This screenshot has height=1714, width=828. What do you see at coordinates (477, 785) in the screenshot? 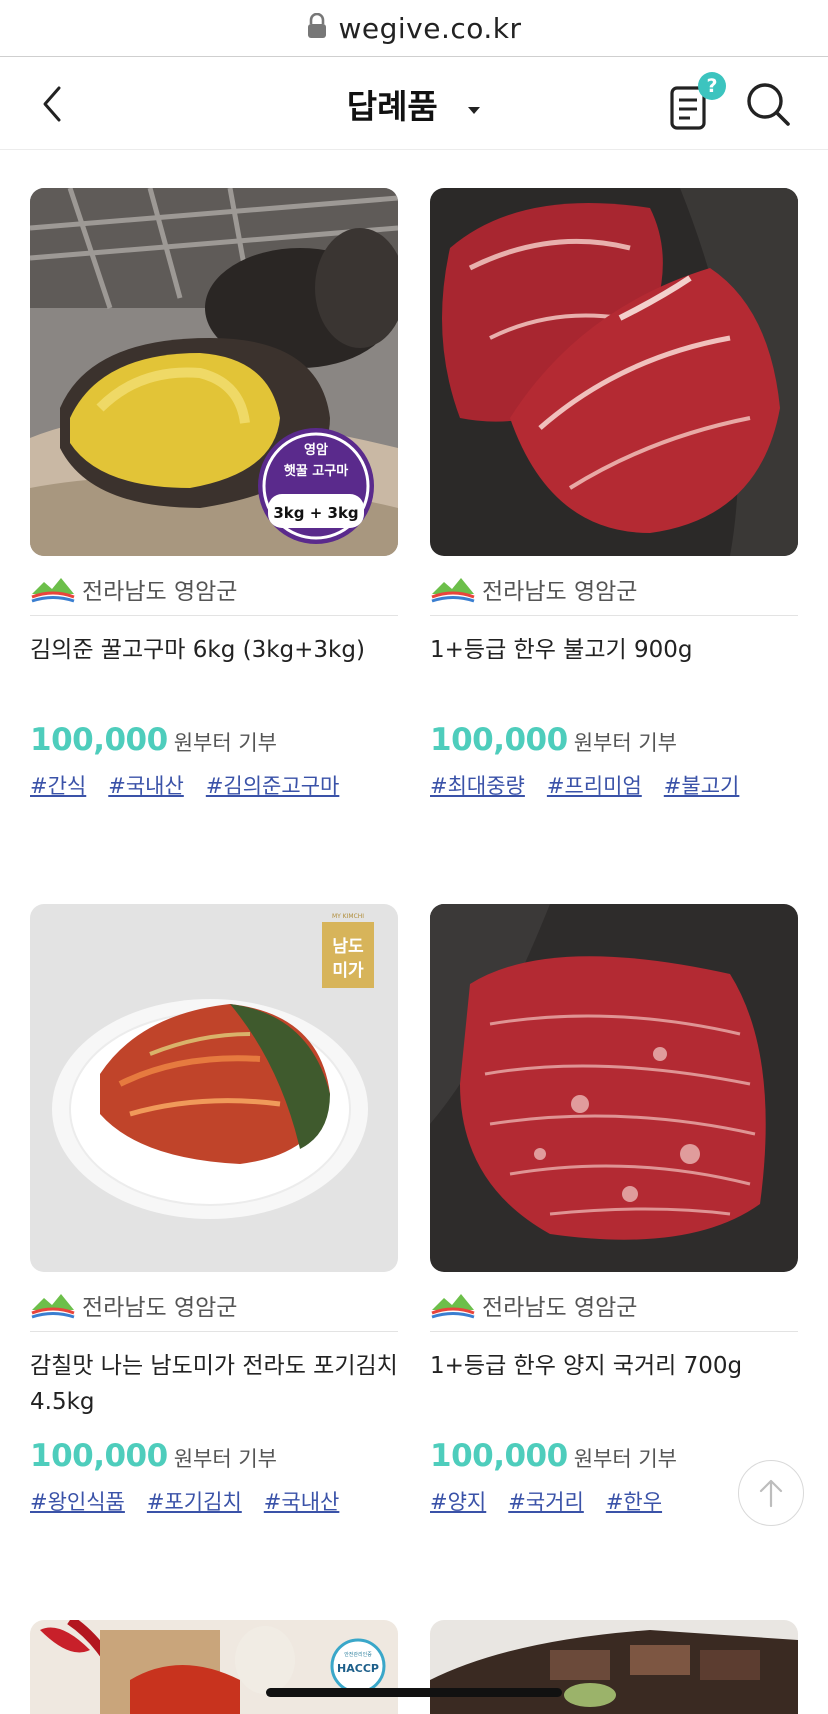
I see `tag-link: #최대중량` at bounding box center [477, 785].